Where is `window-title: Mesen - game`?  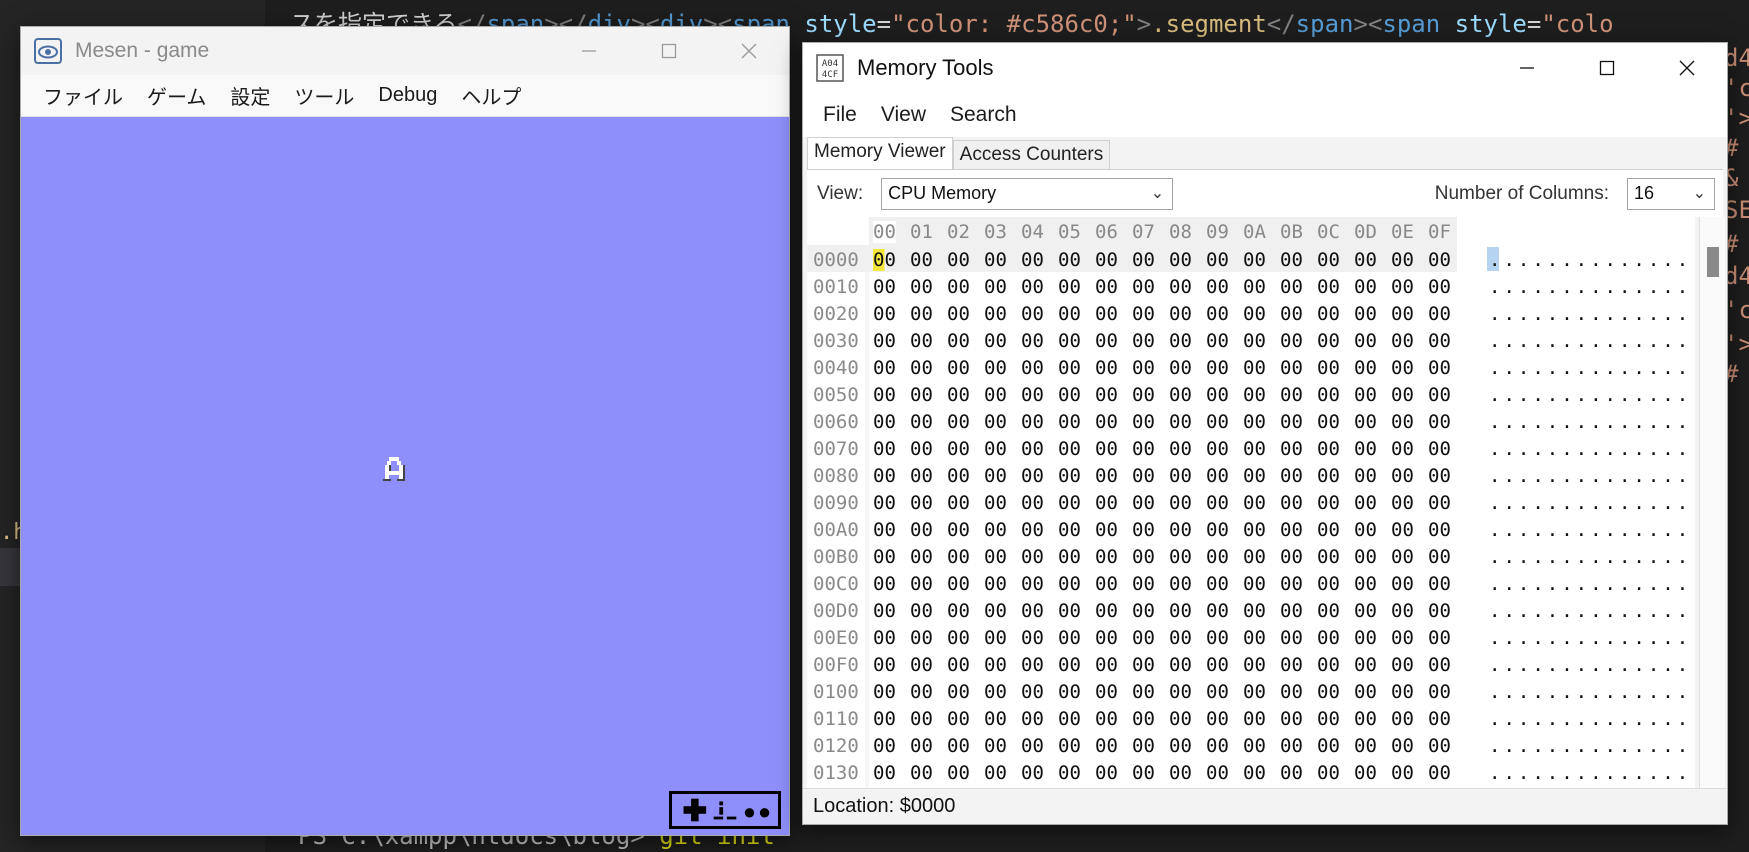 window-title: Mesen - game is located at coordinates (142, 50).